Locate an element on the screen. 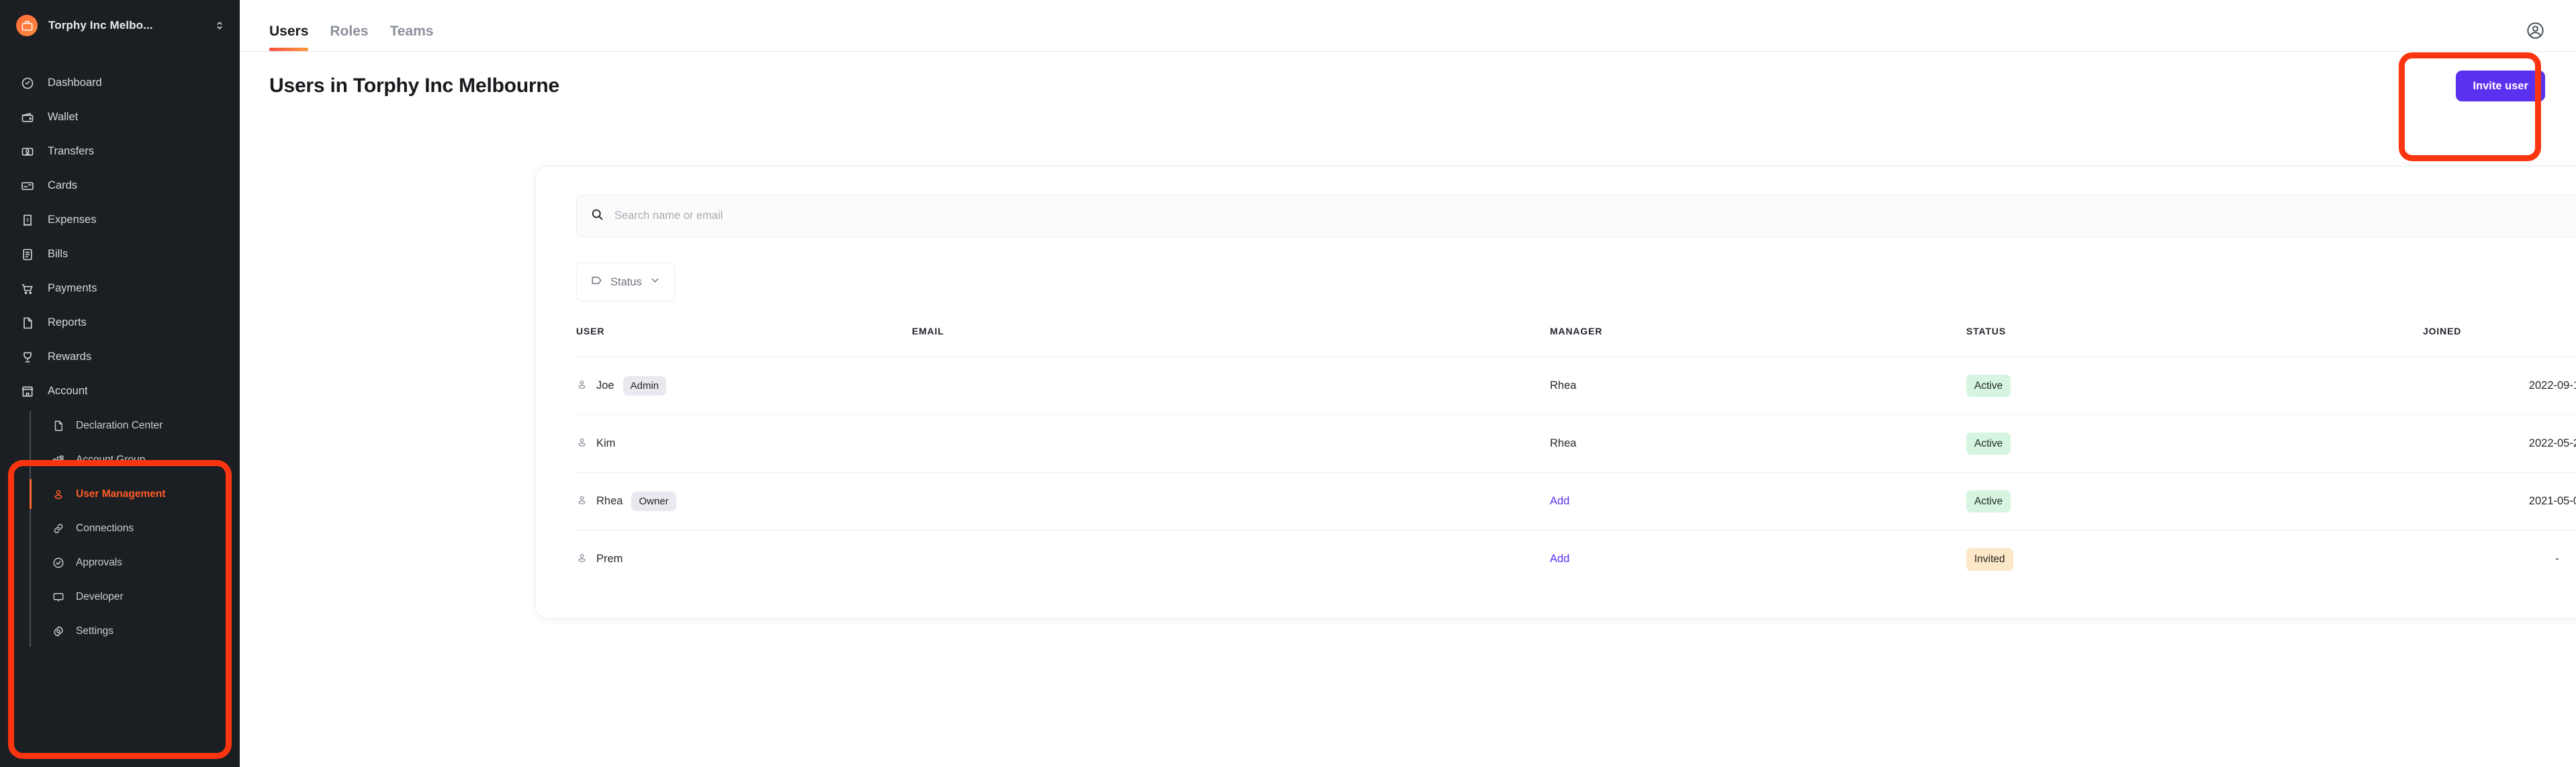 The width and height of the screenshot is (2576, 767). search-icon is located at coordinates (597, 216).